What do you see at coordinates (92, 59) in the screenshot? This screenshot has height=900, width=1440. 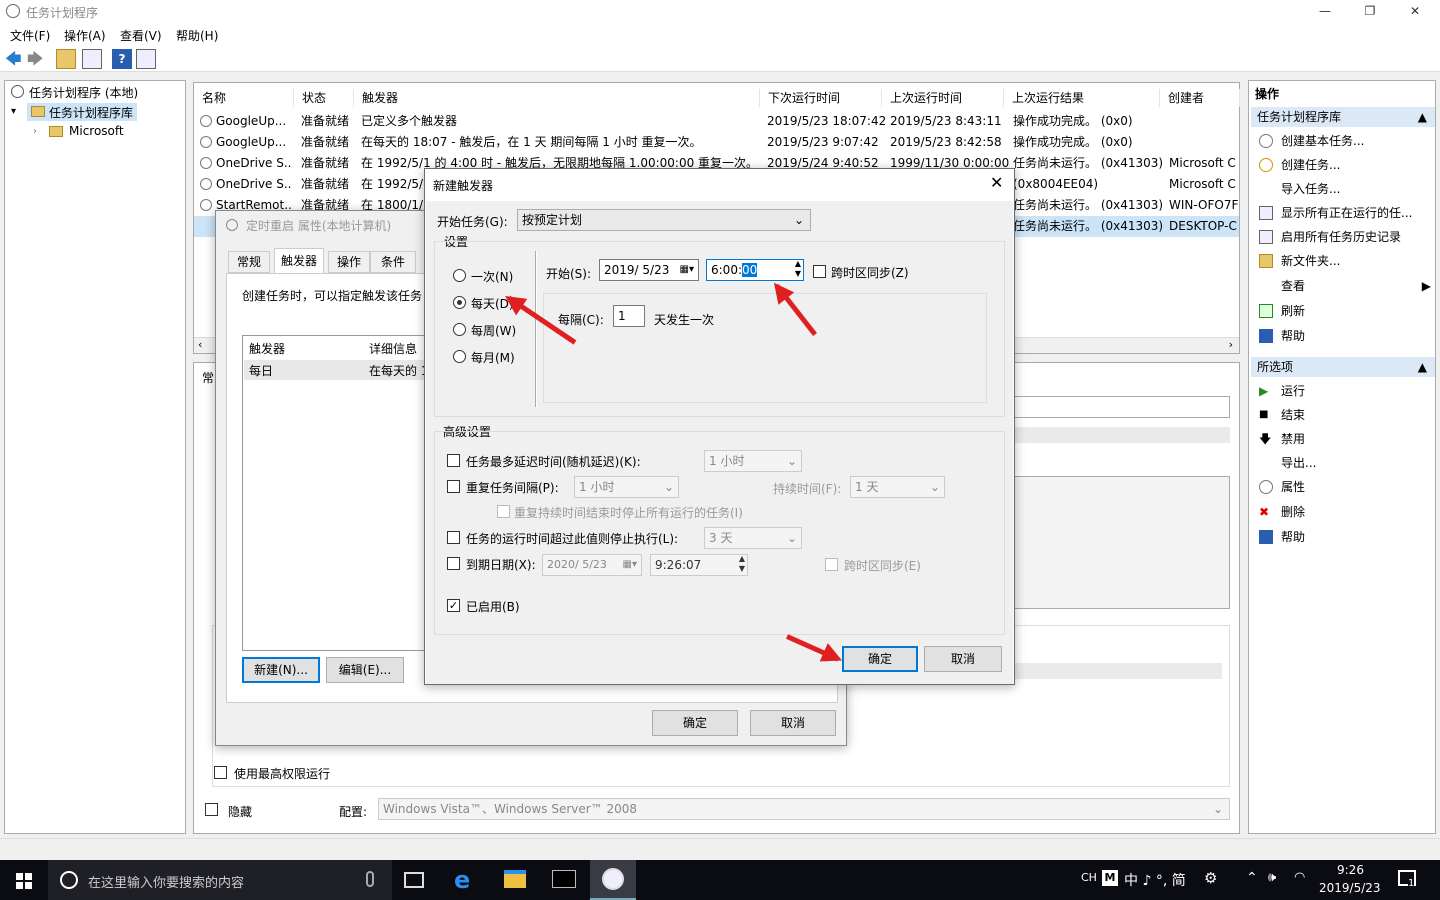 I see `console-tree-icon` at bounding box center [92, 59].